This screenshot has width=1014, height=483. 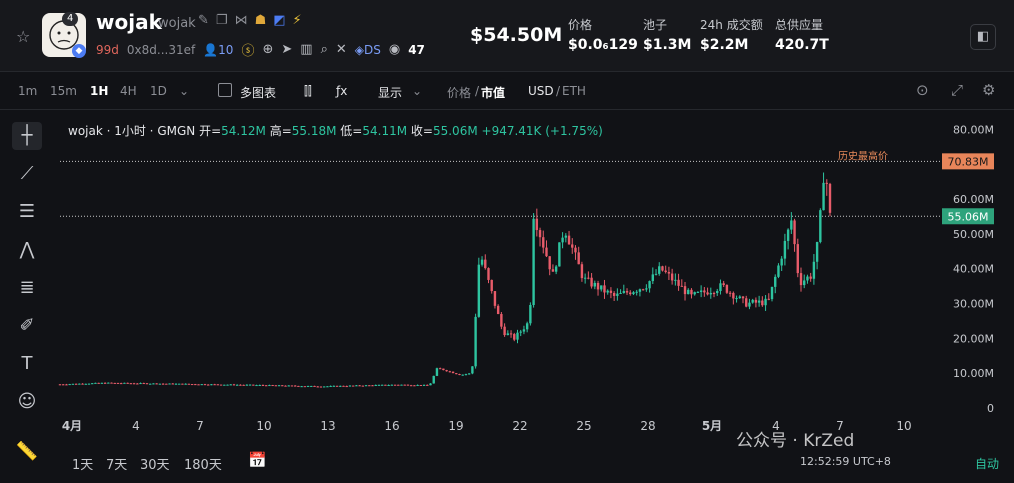 What do you see at coordinates (267, 49) in the screenshot?
I see `website-icon: ⊕` at bounding box center [267, 49].